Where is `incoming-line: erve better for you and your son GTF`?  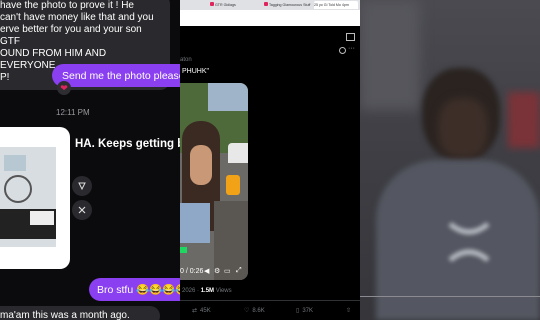
incoming-line: erve better for you and your son GTF is located at coordinates (71, 35).